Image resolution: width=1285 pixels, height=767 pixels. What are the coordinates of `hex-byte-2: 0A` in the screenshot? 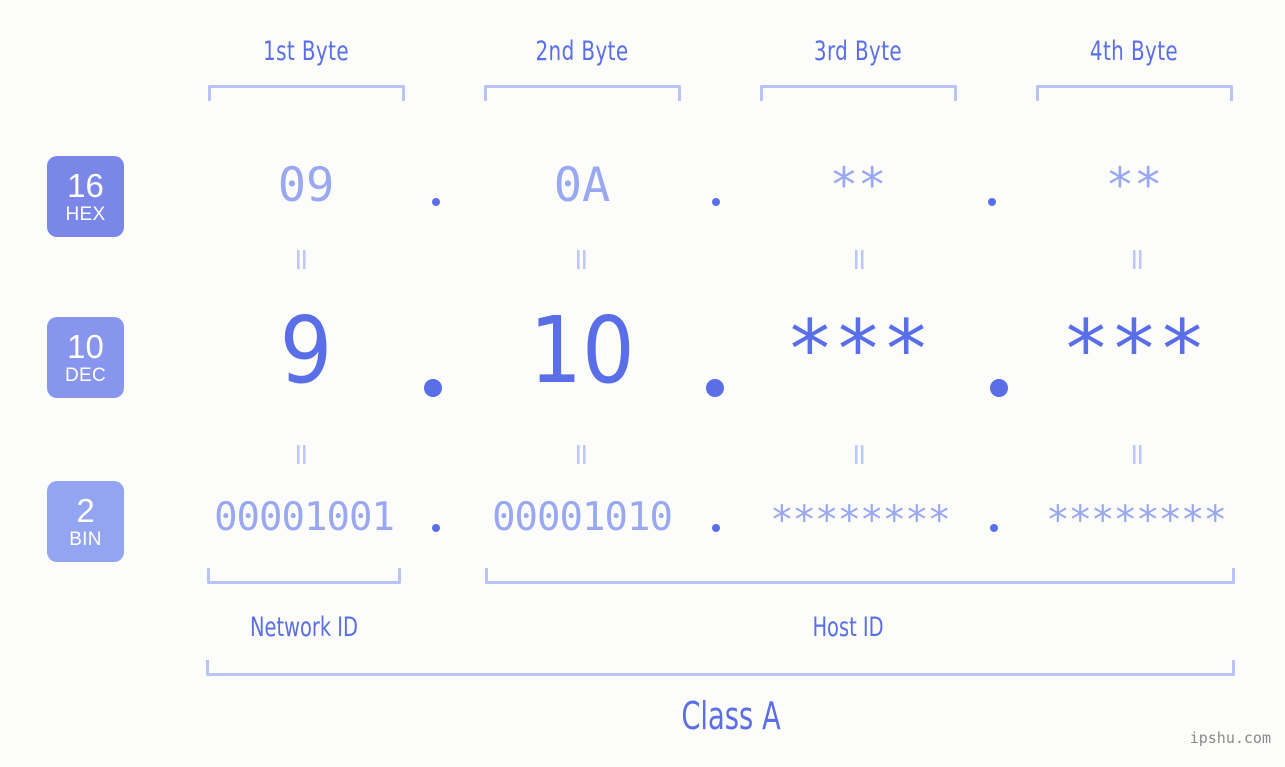 It's located at (582, 185).